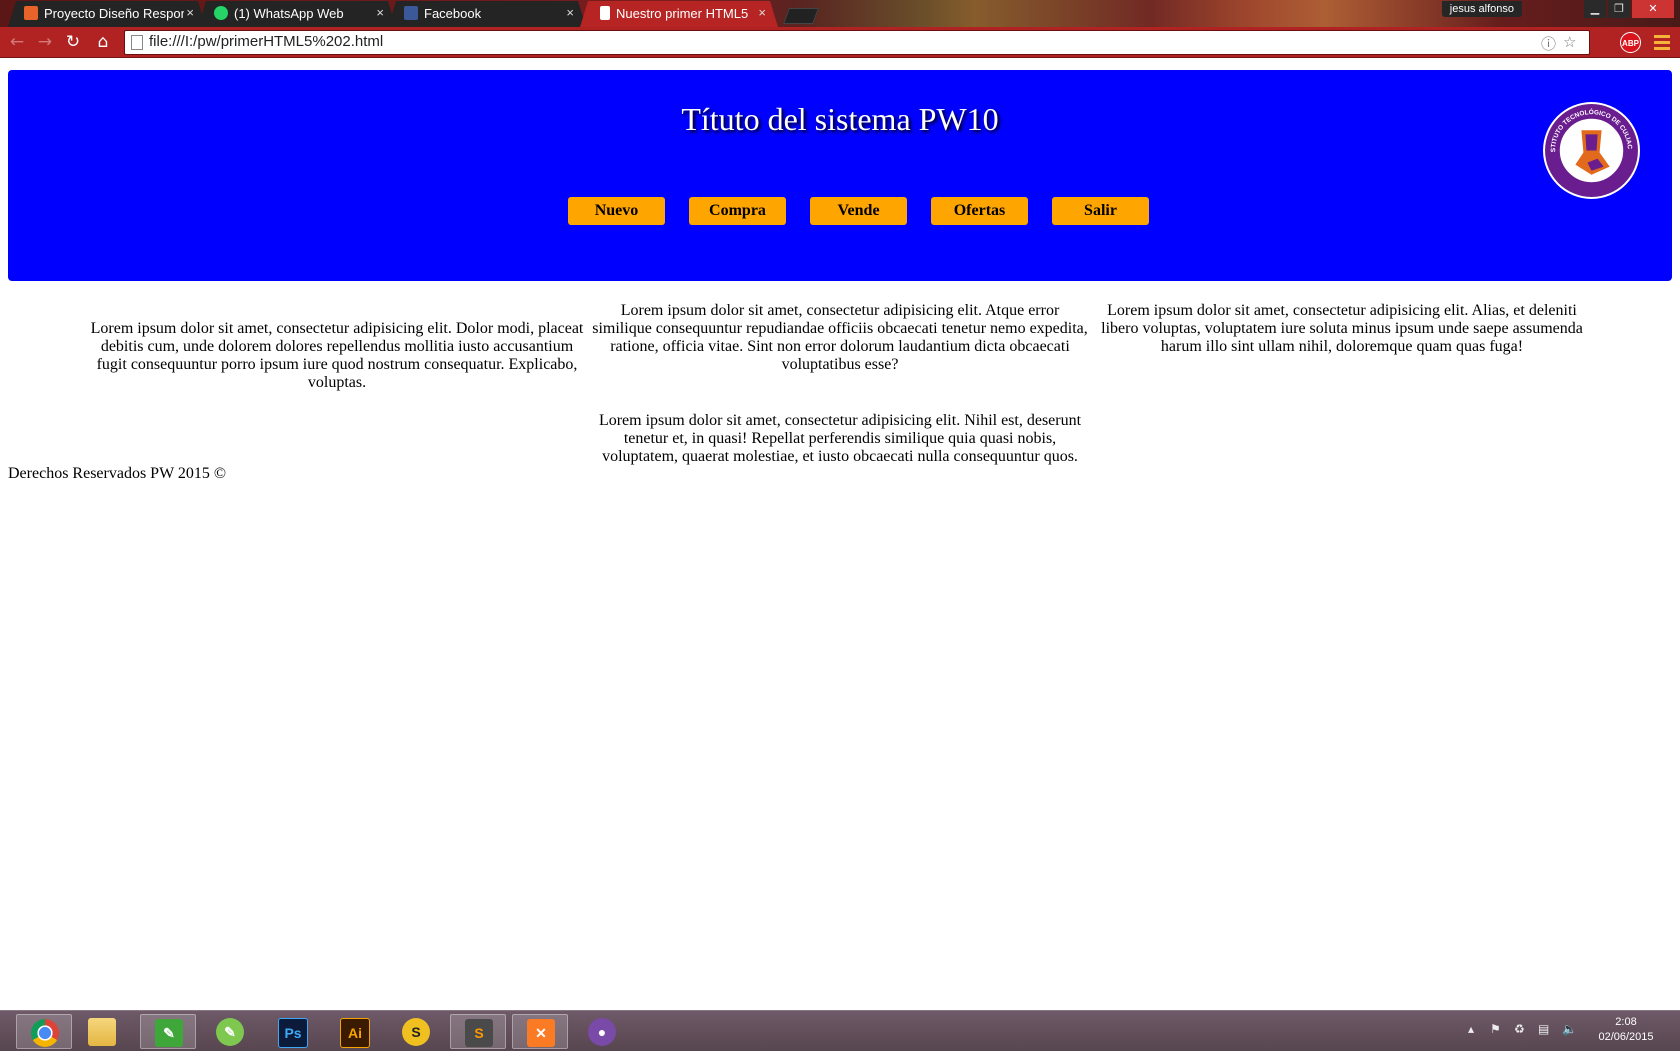 This screenshot has height=1051, width=1680. I want to click on tab-proyecto: Proyecto Diseño Responsi ×, so click(107, 14).